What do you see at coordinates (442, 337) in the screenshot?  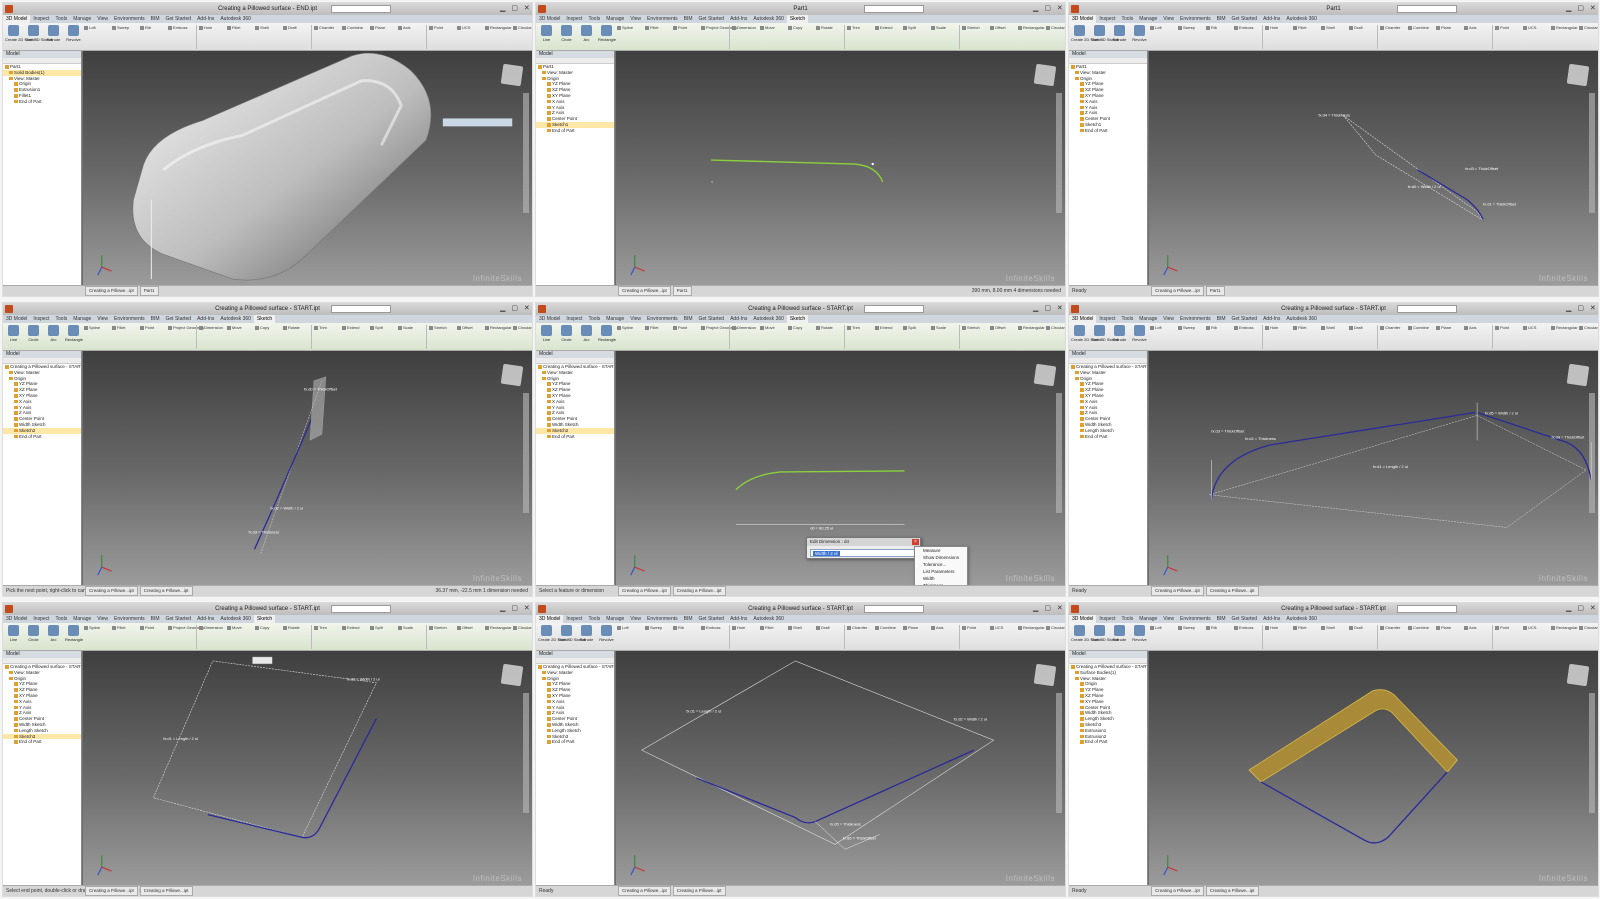 I see `ribbon-tool-stretch: Stretch` at bounding box center [442, 337].